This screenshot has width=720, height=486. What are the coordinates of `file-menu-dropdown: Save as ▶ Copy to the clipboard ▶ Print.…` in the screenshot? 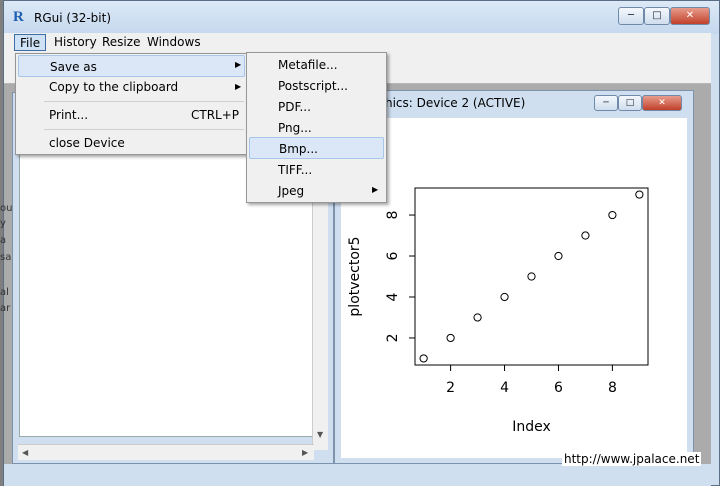 It's located at (131, 104).